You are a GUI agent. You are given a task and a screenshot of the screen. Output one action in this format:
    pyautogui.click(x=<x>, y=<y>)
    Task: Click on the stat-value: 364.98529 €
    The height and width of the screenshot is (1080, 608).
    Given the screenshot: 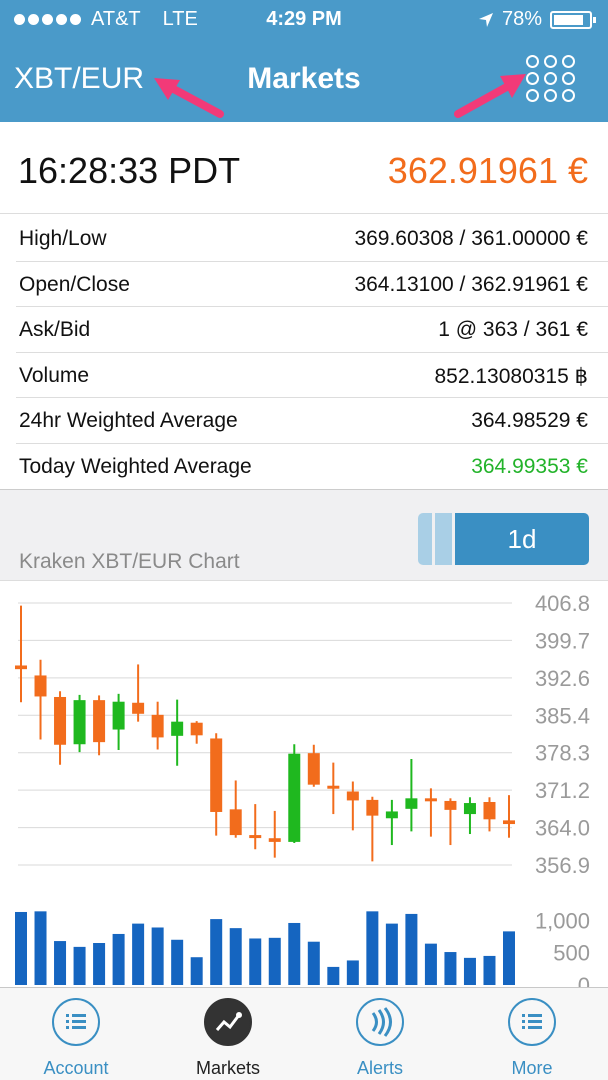 What is the action you would take?
    pyautogui.click(x=529, y=420)
    